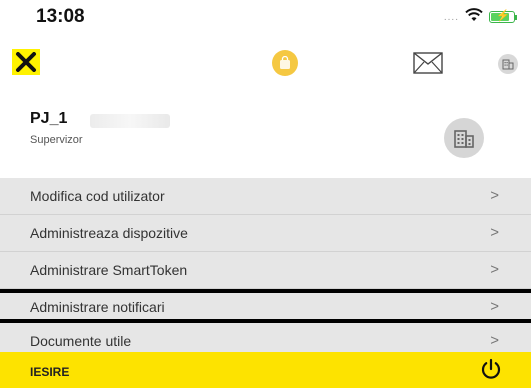 The width and height of the screenshot is (531, 388). I want to click on menu-item-administrare-smarttoken: Administrare SmartToken >, so click(265, 270).